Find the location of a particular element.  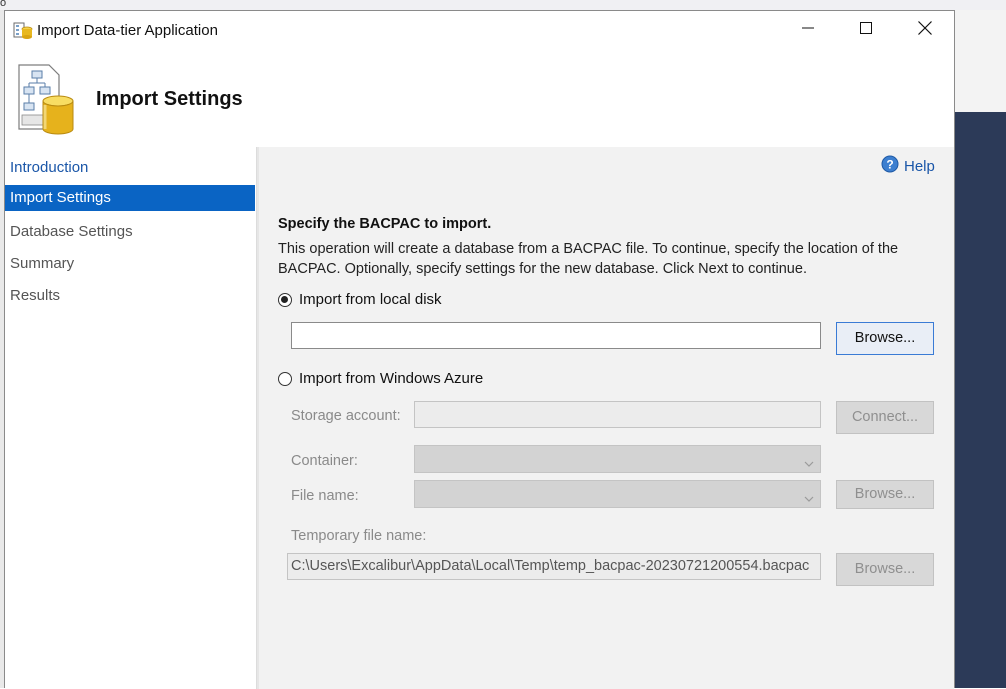

close-icon is located at coordinates (925, 30).